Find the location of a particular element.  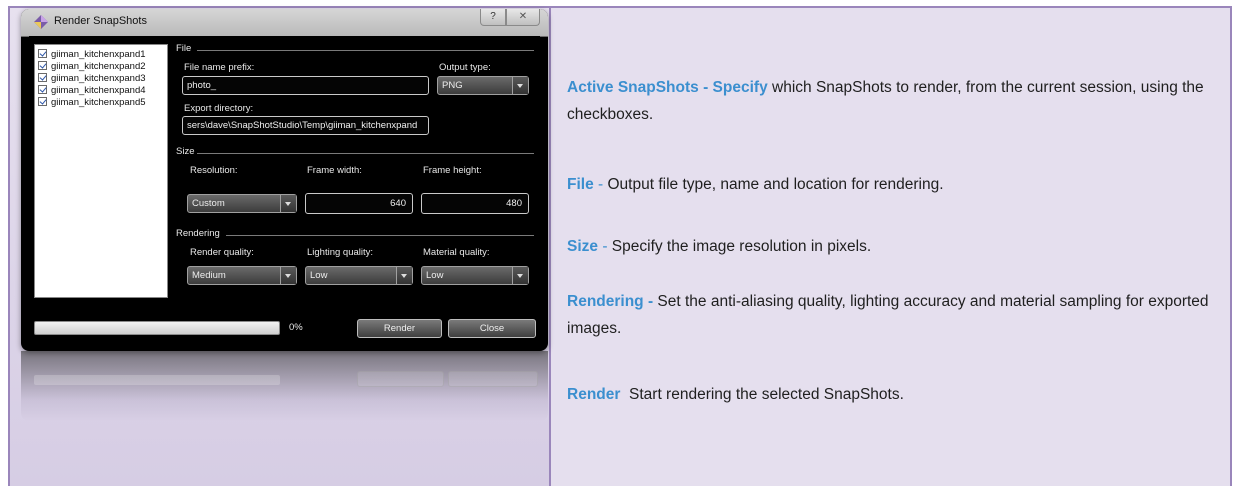

file-prefix-input: photo_ is located at coordinates (305, 85).